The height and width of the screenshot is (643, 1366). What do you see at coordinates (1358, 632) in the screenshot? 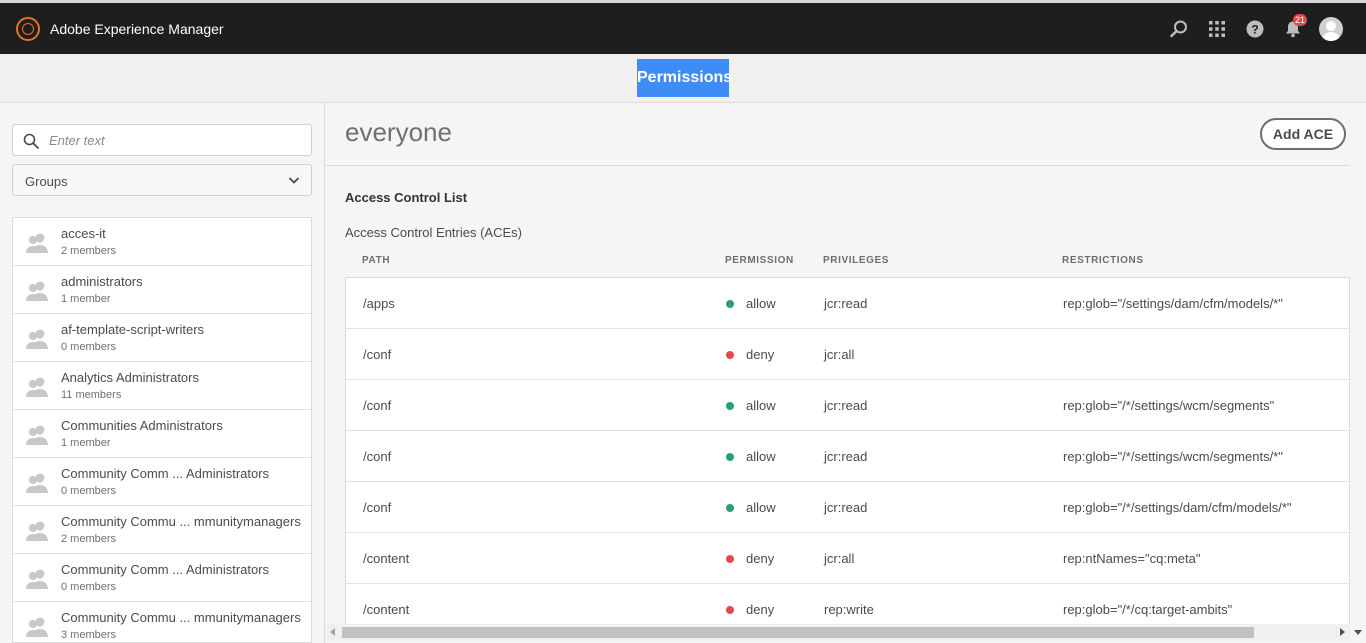
I see `scroll-down-icon` at bounding box center [1358, 632].